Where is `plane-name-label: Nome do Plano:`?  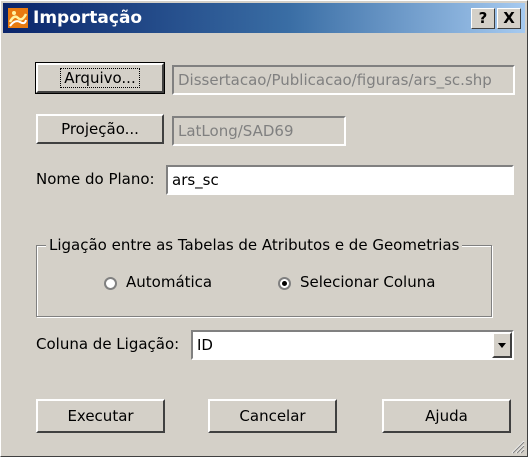 plane-name-label: Nome do Plano: is located at coordinates (95, 179).